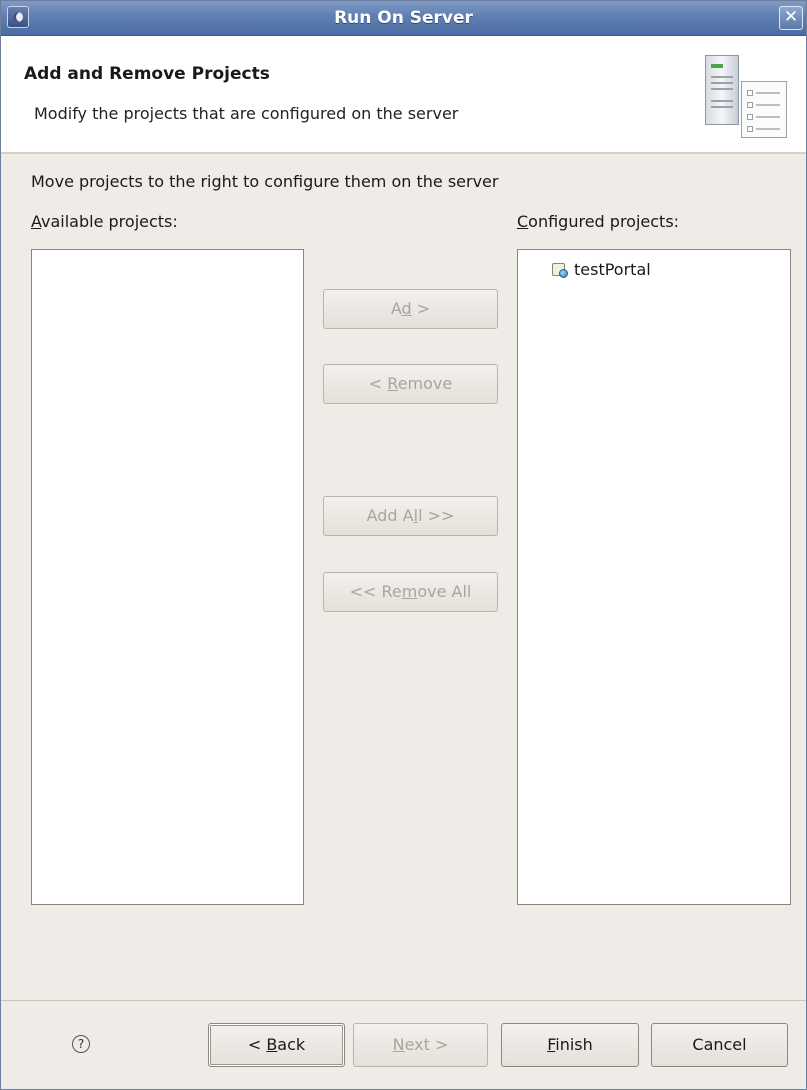 This screenshot has height=1090, width=807. Describe the element at coordinates (410, 592) in the screenshot. I see `remove-all-button: << Remove All` at that location.